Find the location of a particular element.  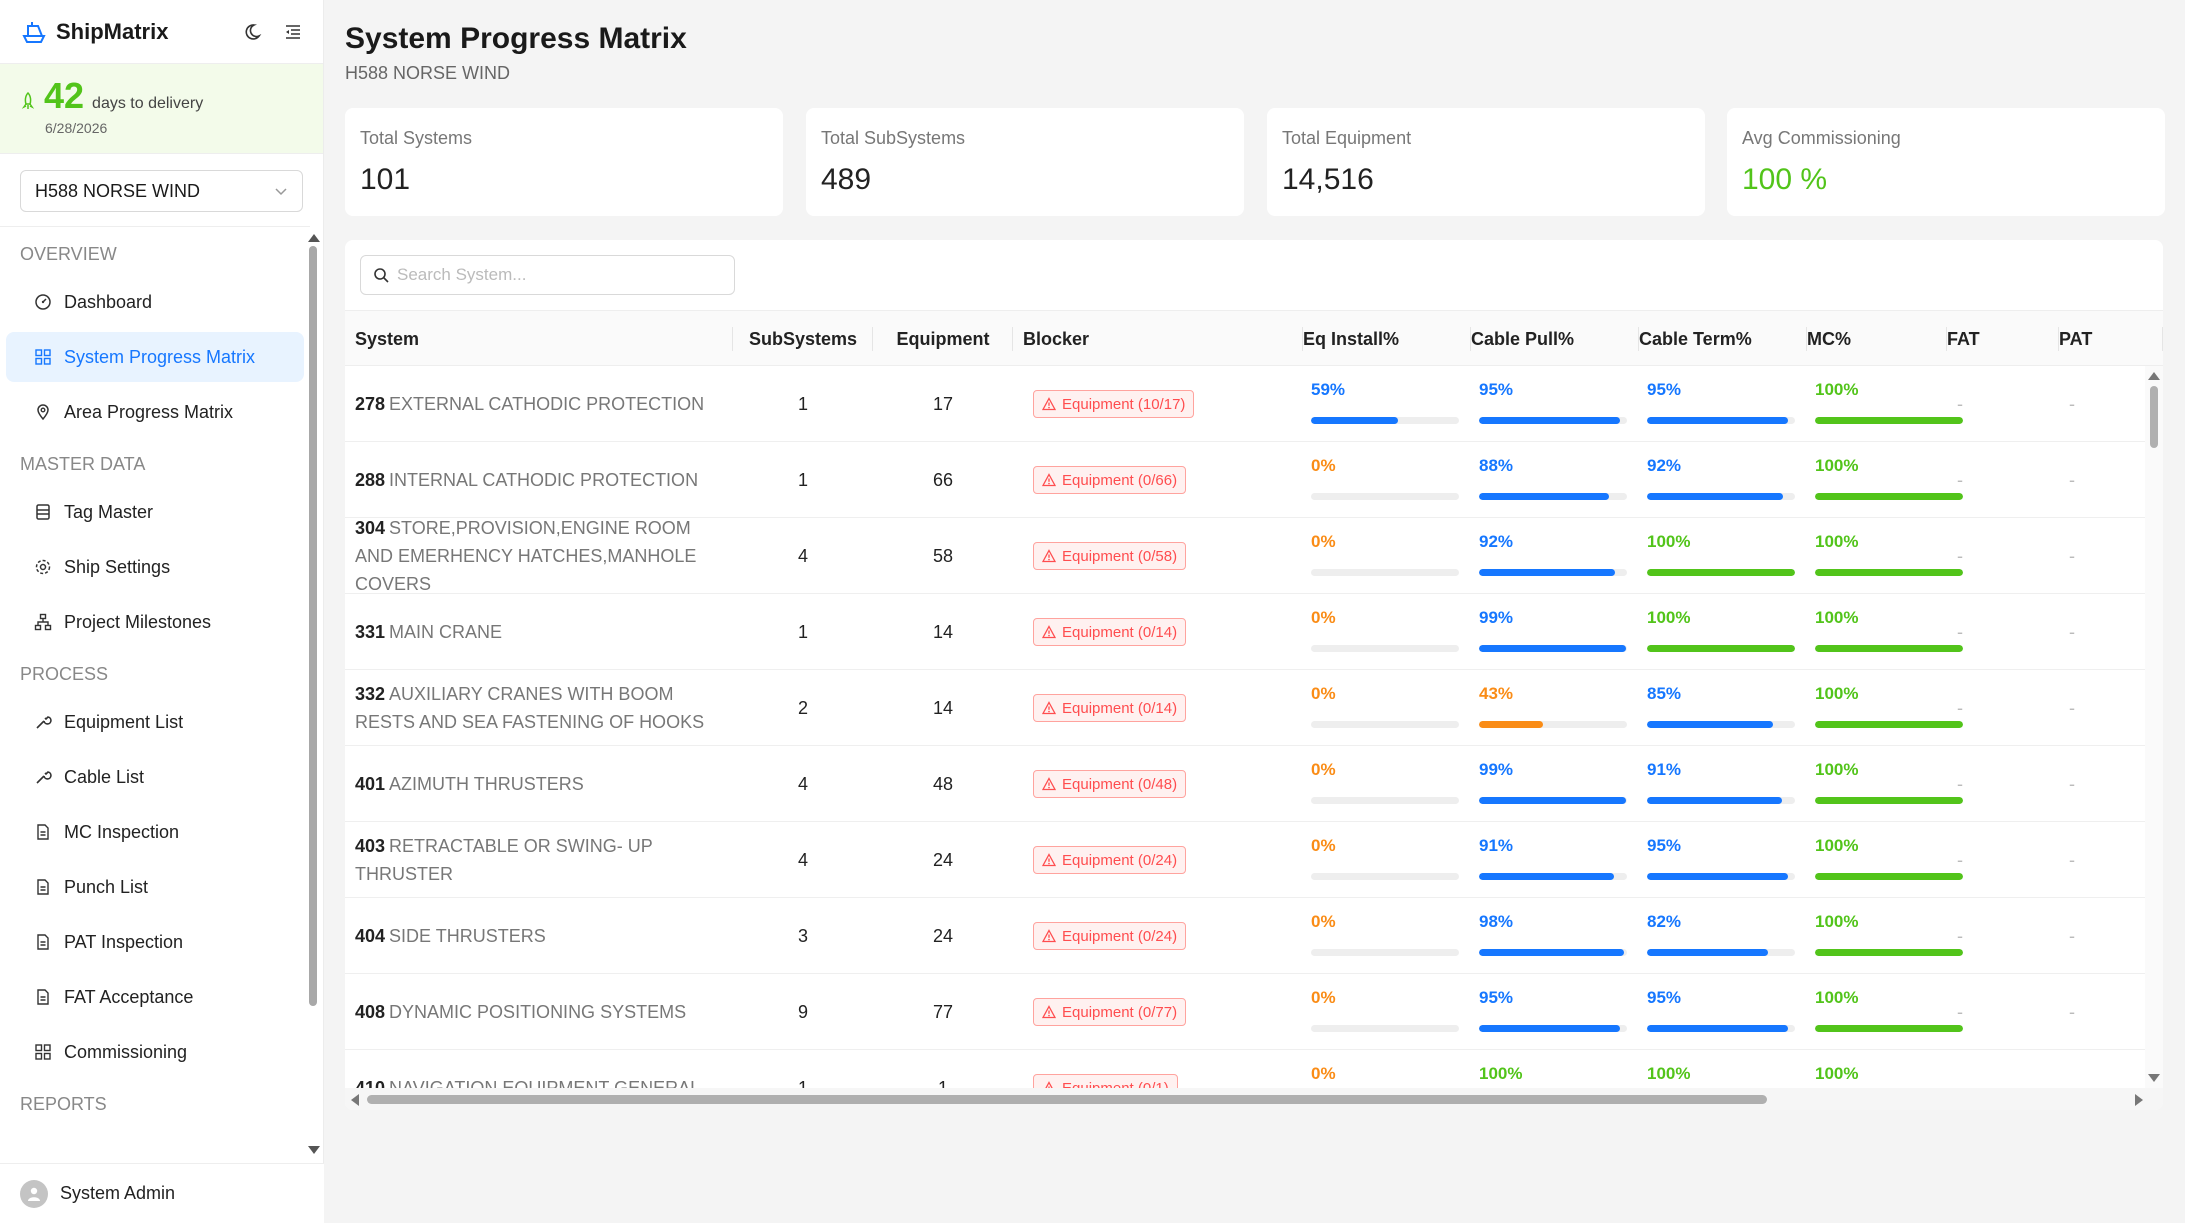

blocker-badge: Equipment (0/48) is located at coordinates (1110, 784).